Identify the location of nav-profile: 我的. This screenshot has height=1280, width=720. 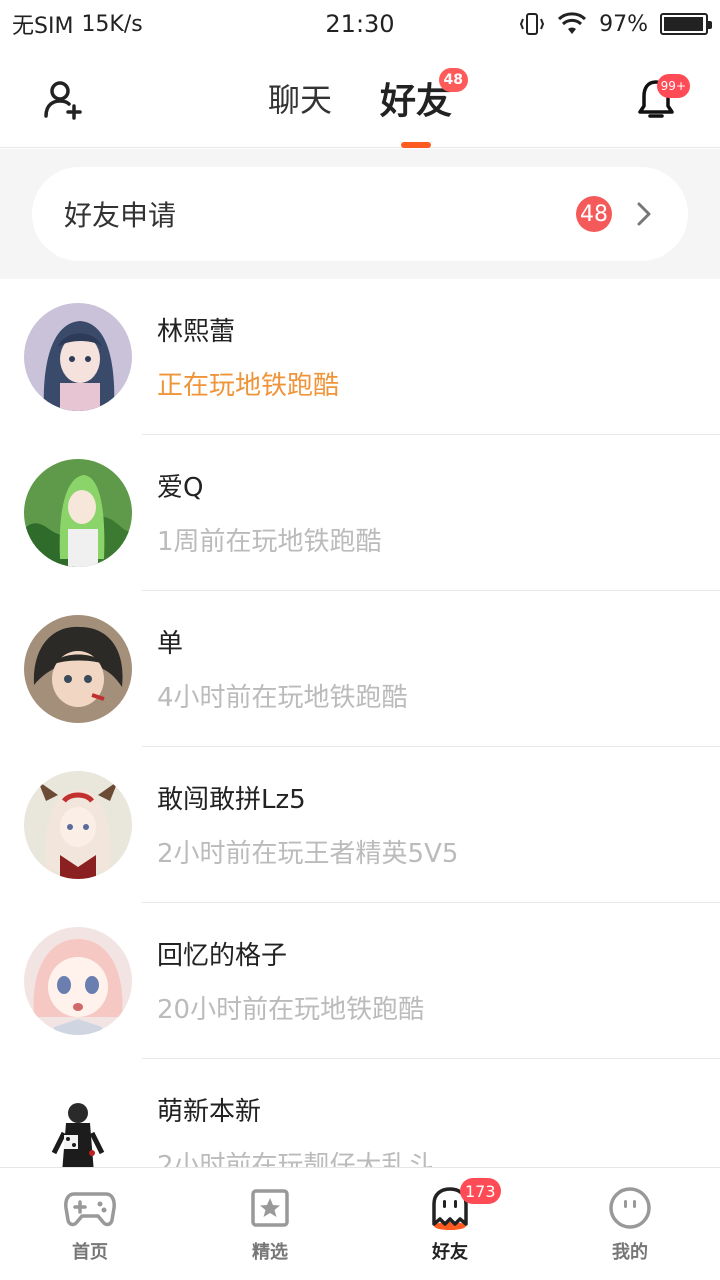
(630, 1224).